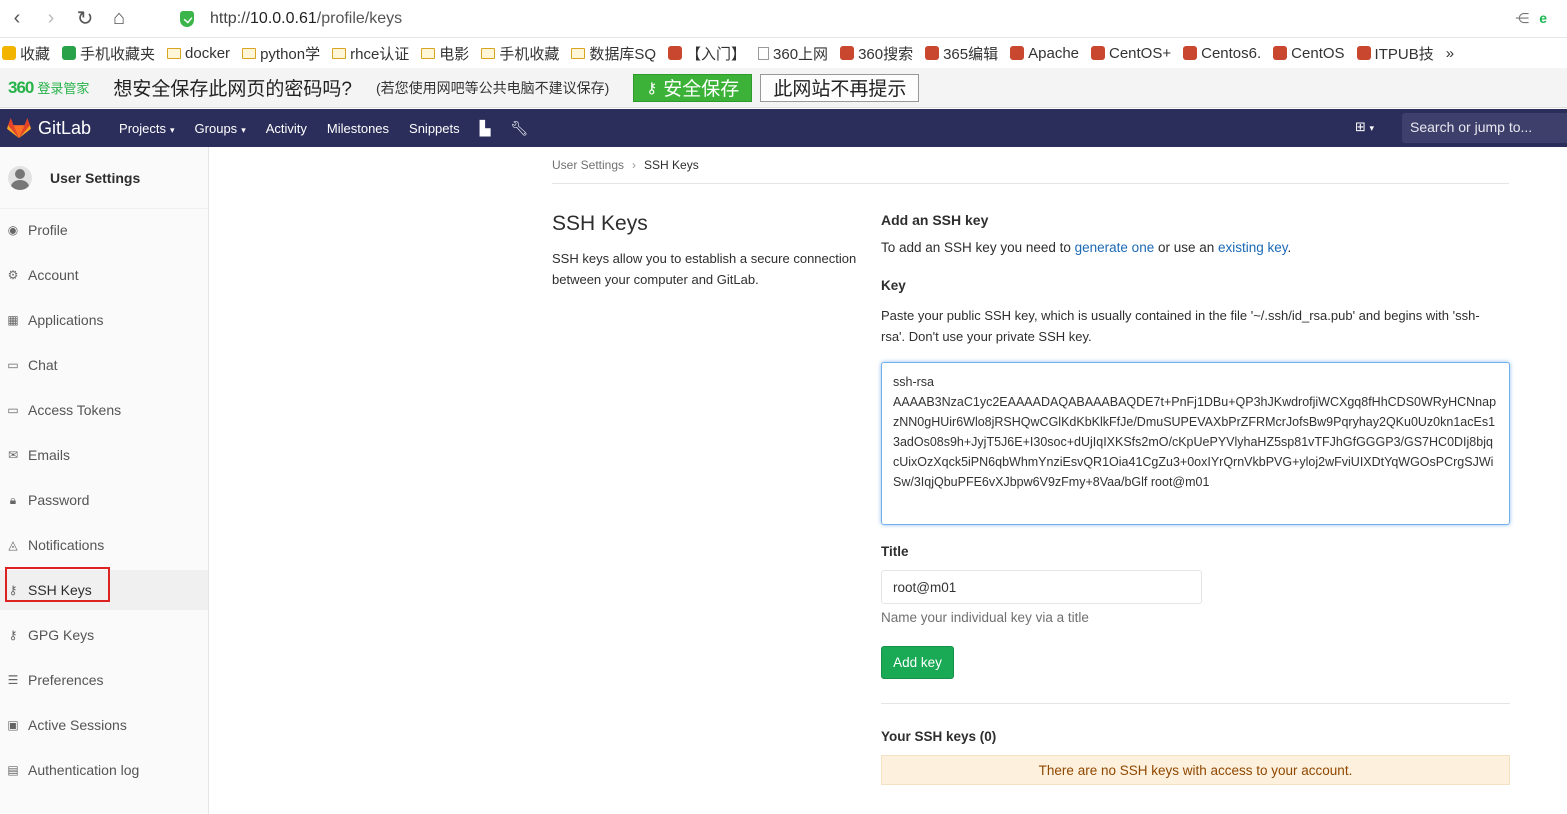 Image resolution: width=1567 pixels, height=814 pixels. Describe the element at coordinates (939, 736) in the screenshot. I see `your-keys-heading: Your SSH keys (0)` at that location.